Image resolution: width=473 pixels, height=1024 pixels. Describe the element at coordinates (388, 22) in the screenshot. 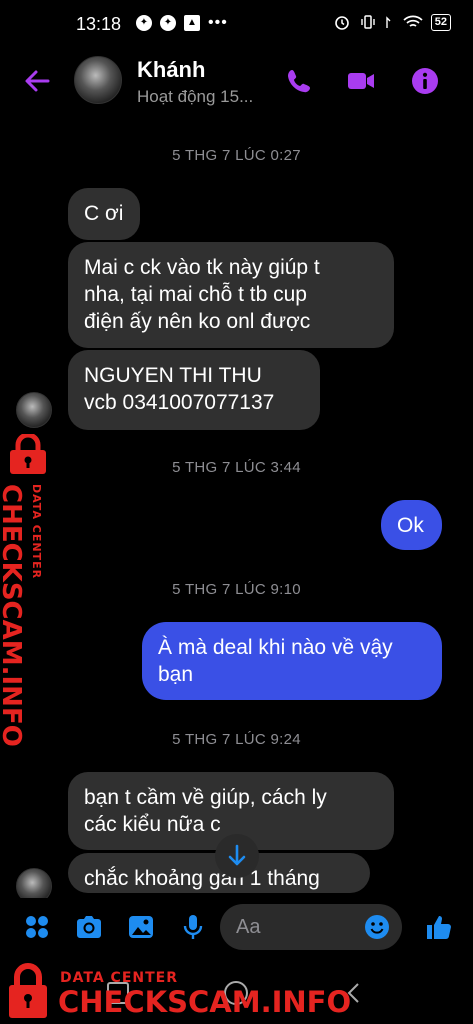

I see `signal-icon` at that location.